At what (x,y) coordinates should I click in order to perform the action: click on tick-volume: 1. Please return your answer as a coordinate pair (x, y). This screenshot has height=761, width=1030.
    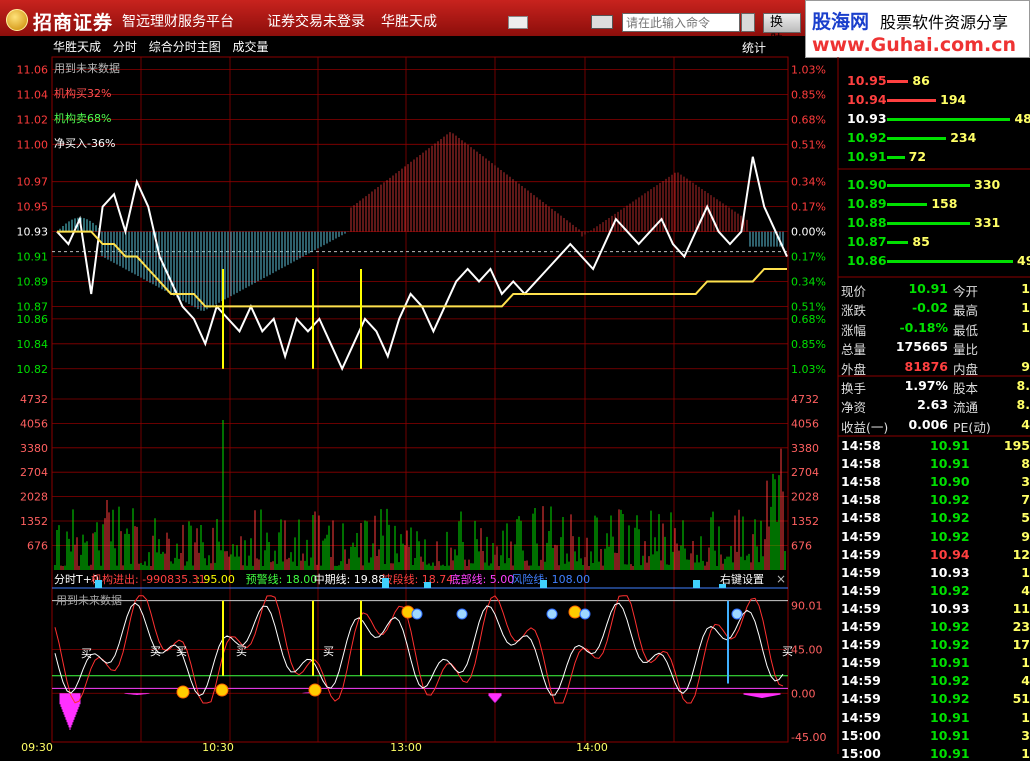
    Looking at the image, I should click on (1025, 717).